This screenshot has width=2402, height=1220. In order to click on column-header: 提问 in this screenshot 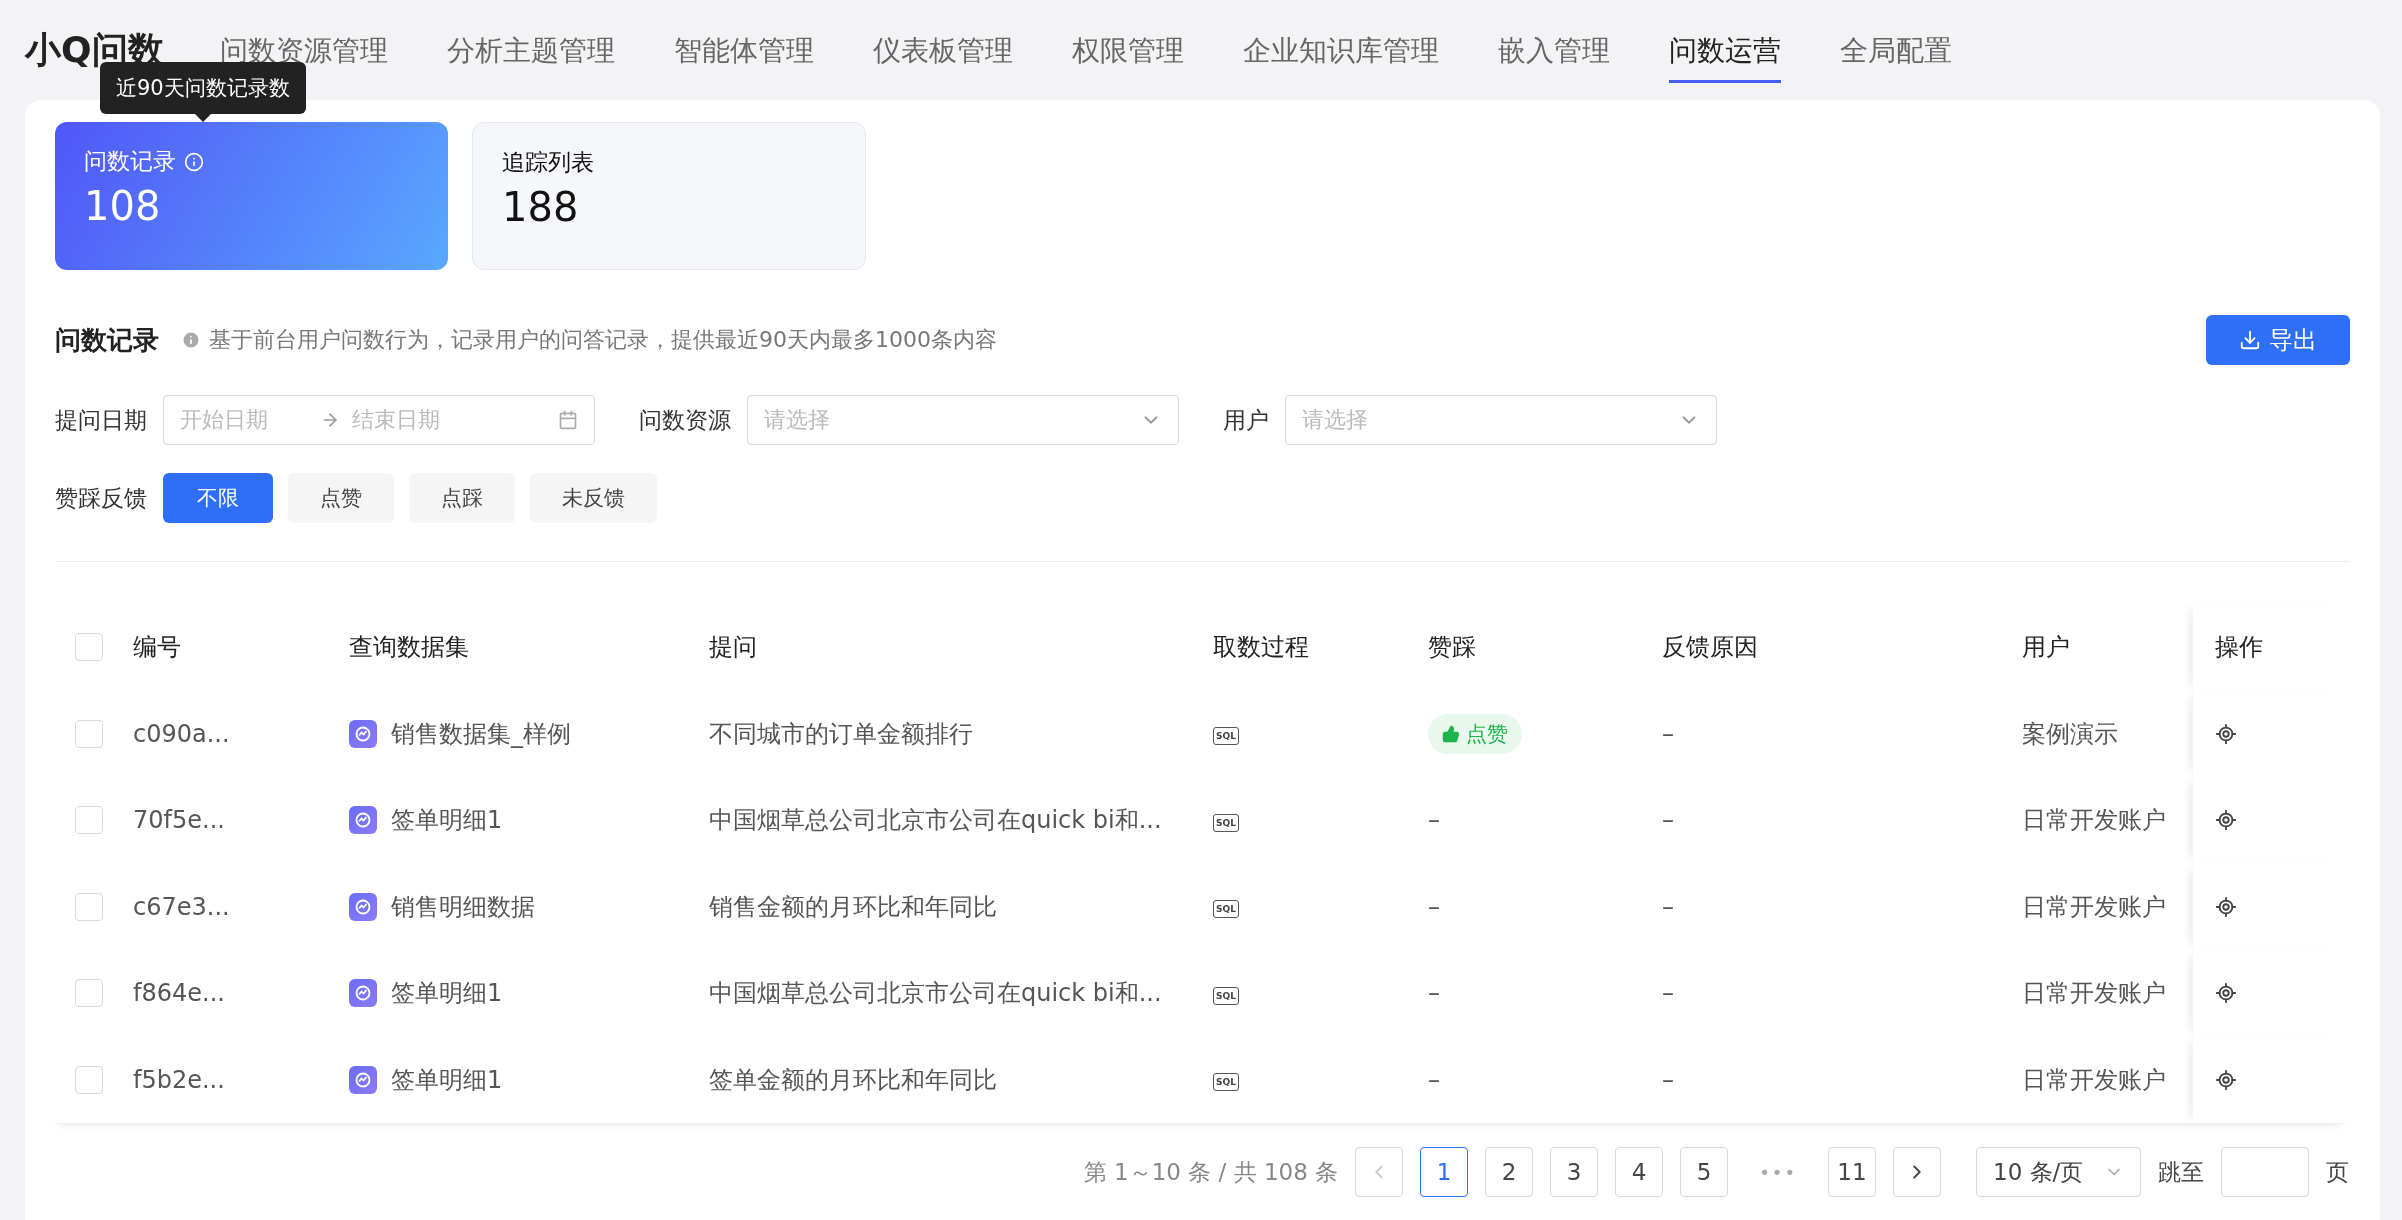, I will do `click(733, 648)`.